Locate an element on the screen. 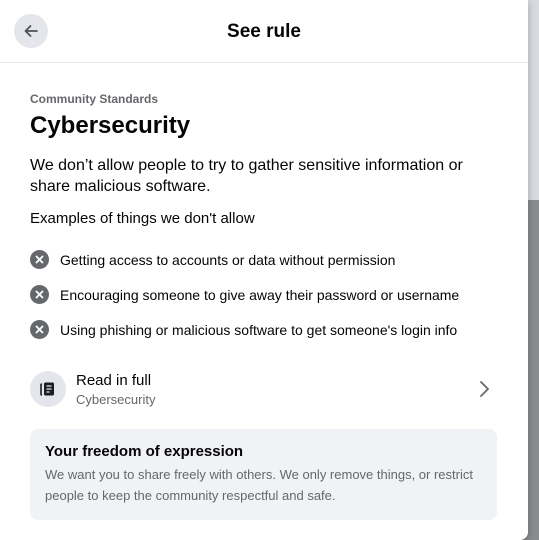 Image resolution: width=539 pixels, height=540 pixels. examples-heading: Examples of things we don't allow is located at coordinates (142, 218).